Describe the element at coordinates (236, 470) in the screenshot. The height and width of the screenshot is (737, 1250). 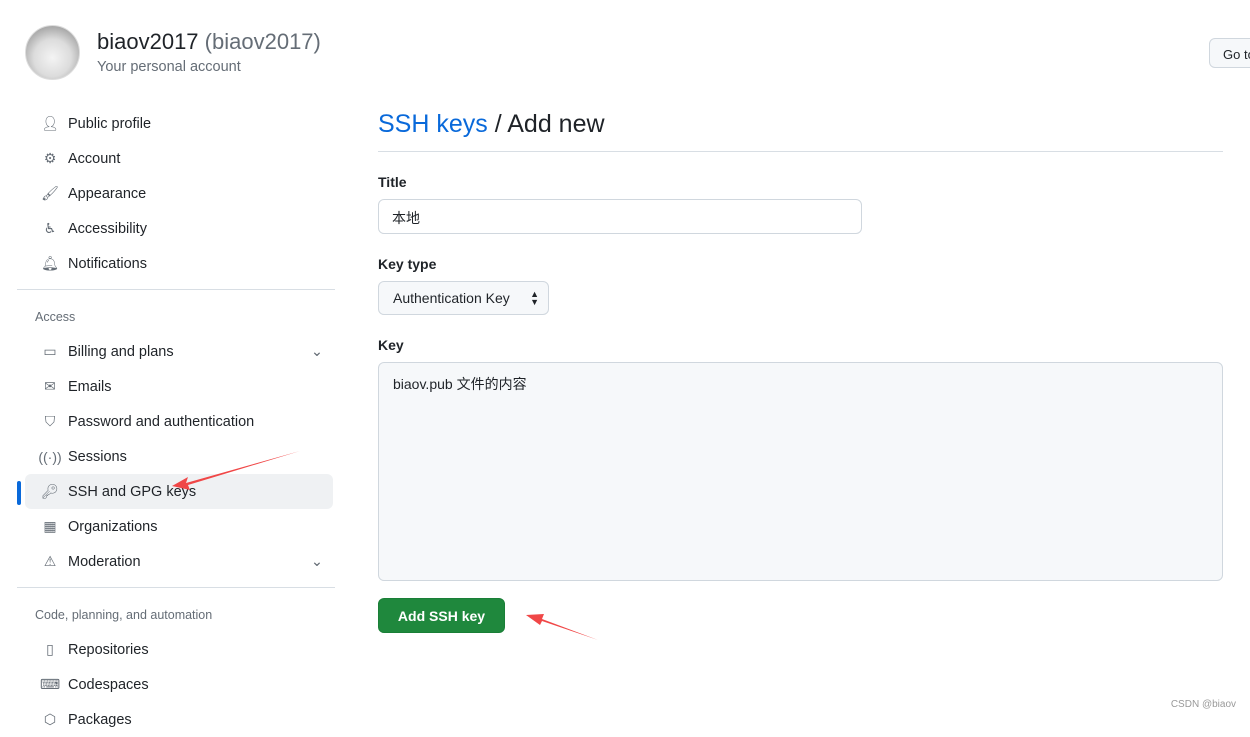
I see `arrow-to-ssh-keys` at that location.